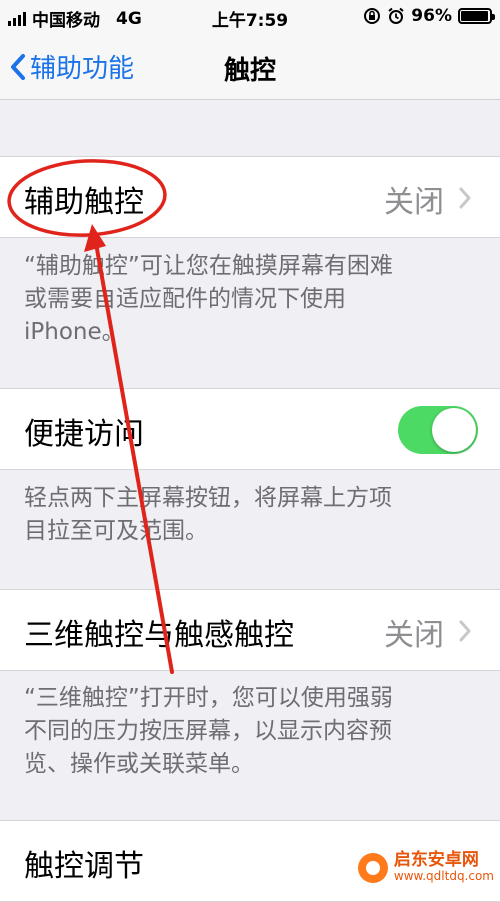  I want to click on status-right: 96%, so click(429, 16).